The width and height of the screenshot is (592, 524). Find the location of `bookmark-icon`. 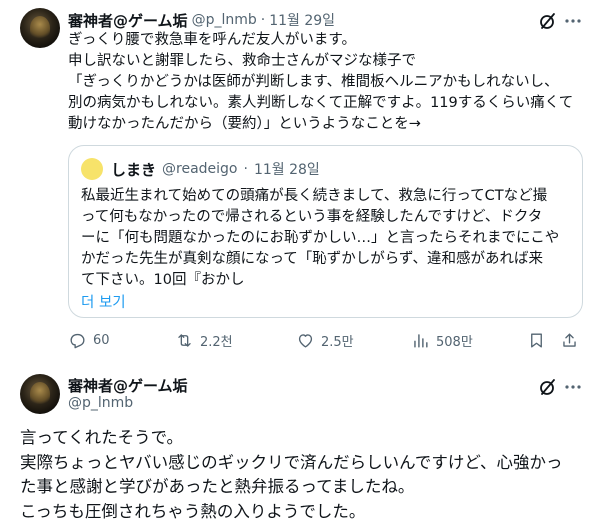

bookmark-icon is located at coordinates (536, 340).